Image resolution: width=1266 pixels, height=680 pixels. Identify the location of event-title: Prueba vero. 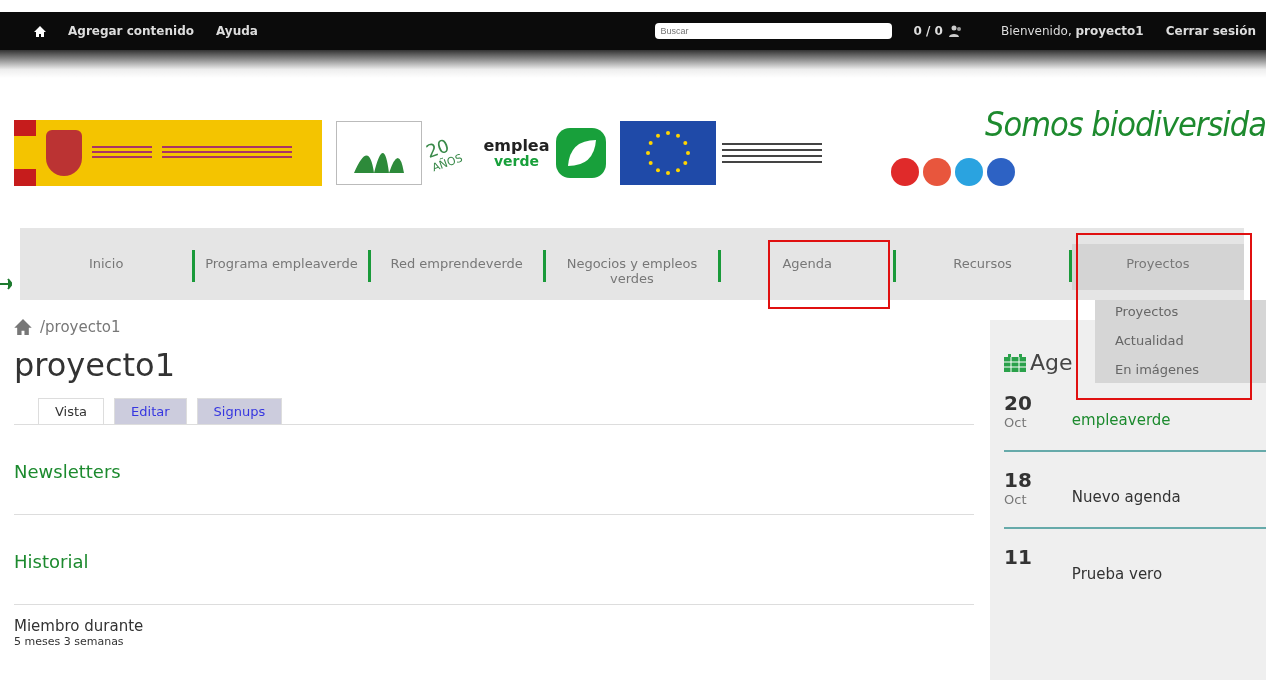
(1117, 564).